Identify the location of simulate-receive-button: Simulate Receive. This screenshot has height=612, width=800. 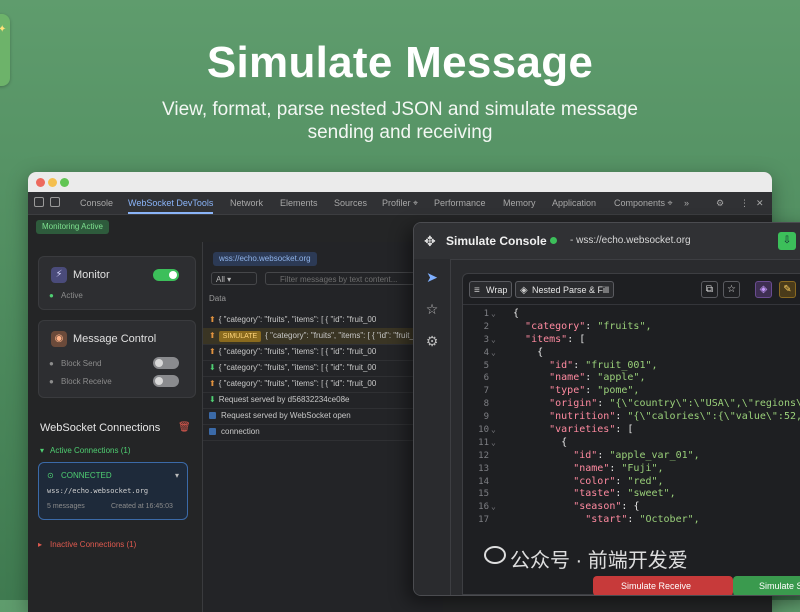
(663, 585).